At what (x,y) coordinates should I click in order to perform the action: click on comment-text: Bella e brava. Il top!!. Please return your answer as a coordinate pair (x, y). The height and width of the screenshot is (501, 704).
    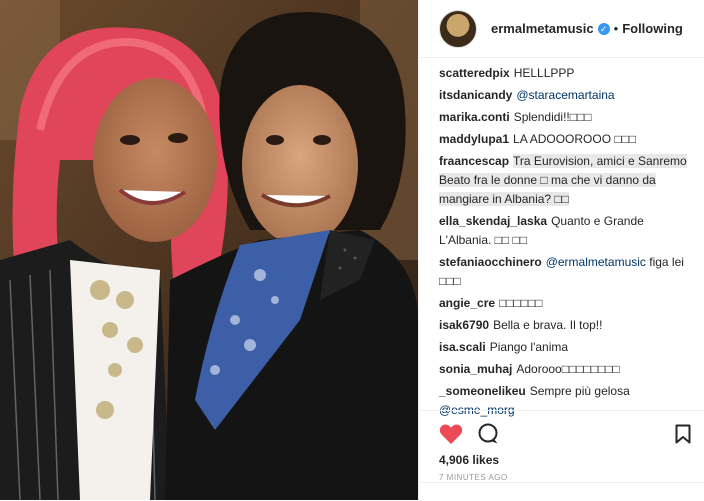
    Looking at the image, I should click on (548, 325).